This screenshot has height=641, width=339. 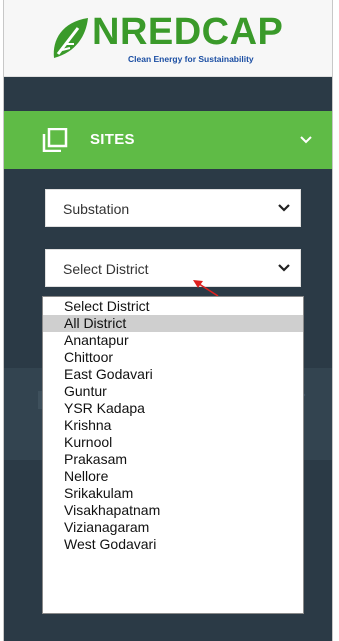 What do you see at coordinates (173, 357) in the screenshot?
I see `dropdown-option: Chittoor` at bounding box center [173, 357].